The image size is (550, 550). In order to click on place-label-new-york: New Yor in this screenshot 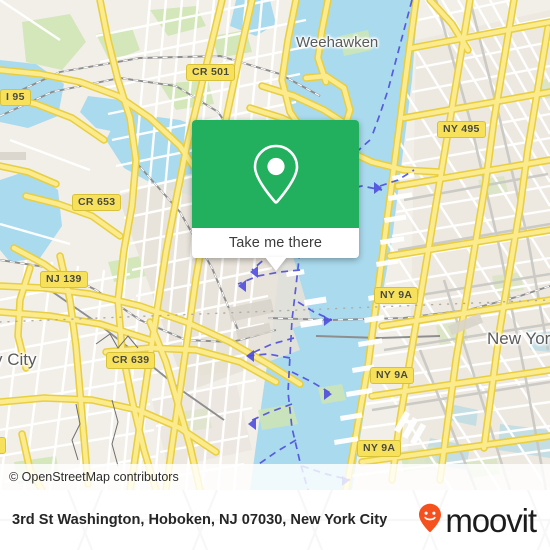, I will do `click(518, 338)`.